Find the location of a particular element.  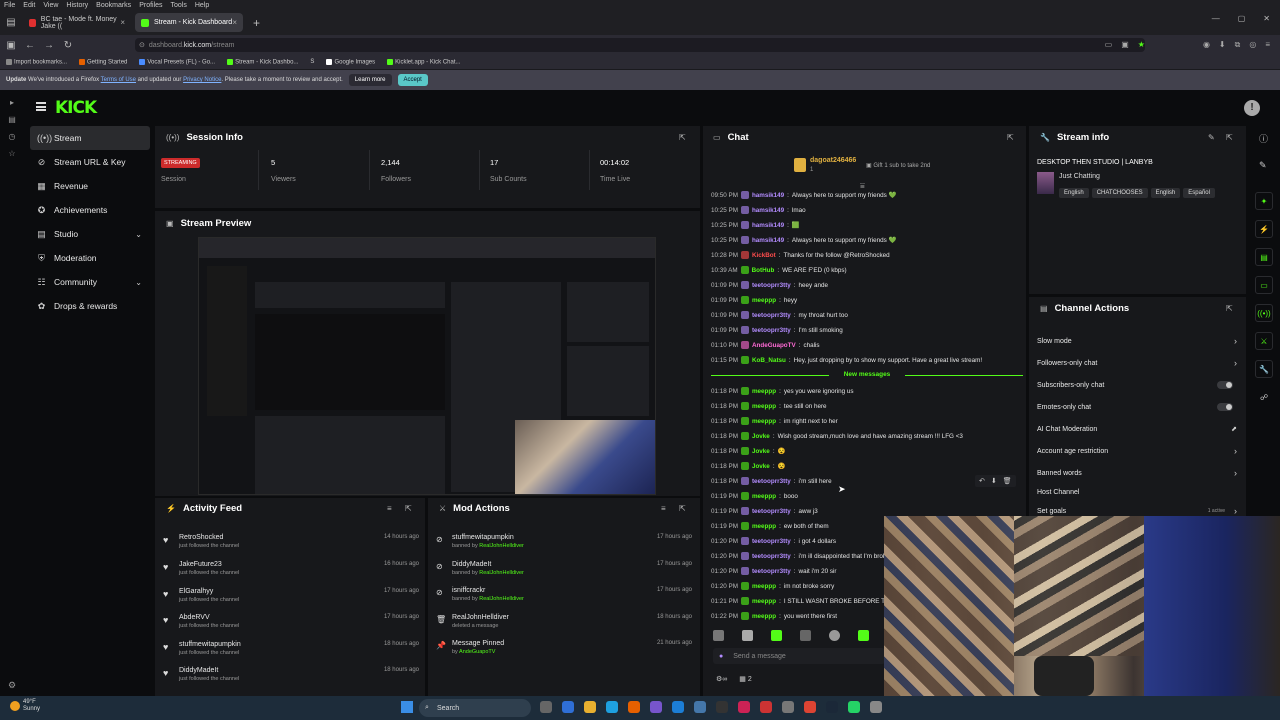

tag: Español is located at coordinates (1199, 193).